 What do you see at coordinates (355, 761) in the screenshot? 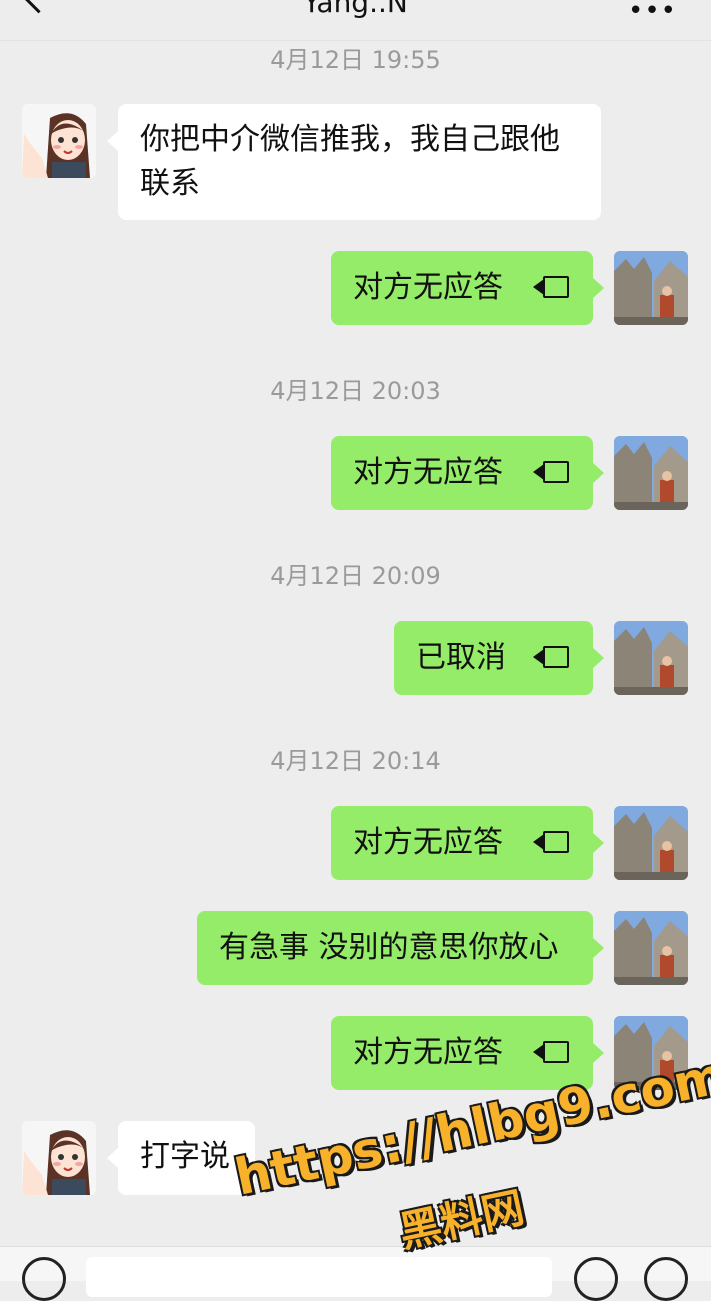
I see `timestamp: 4月12日 20:14` at bounding box center [355, 761].